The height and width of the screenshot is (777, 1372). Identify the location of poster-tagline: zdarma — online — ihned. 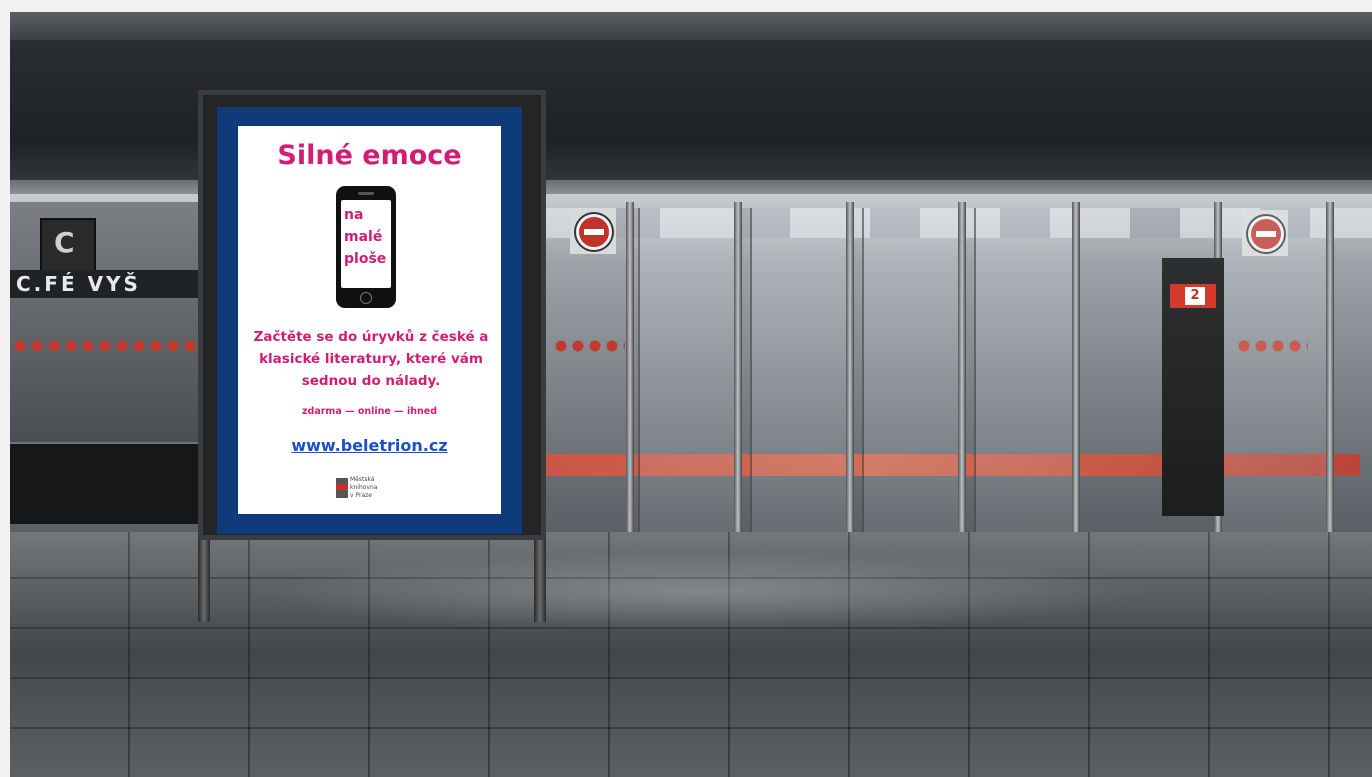
(369, 411).